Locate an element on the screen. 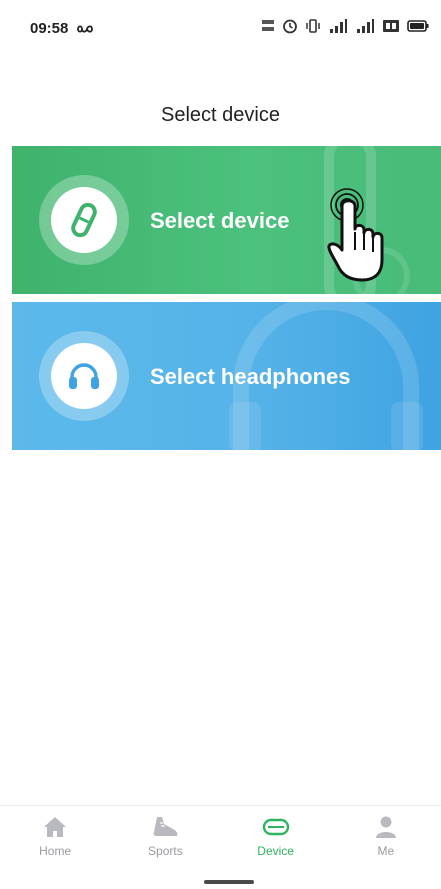 The height and width of the screenshot is (889, 441). hd-icon is located at coordinates (391, 26).